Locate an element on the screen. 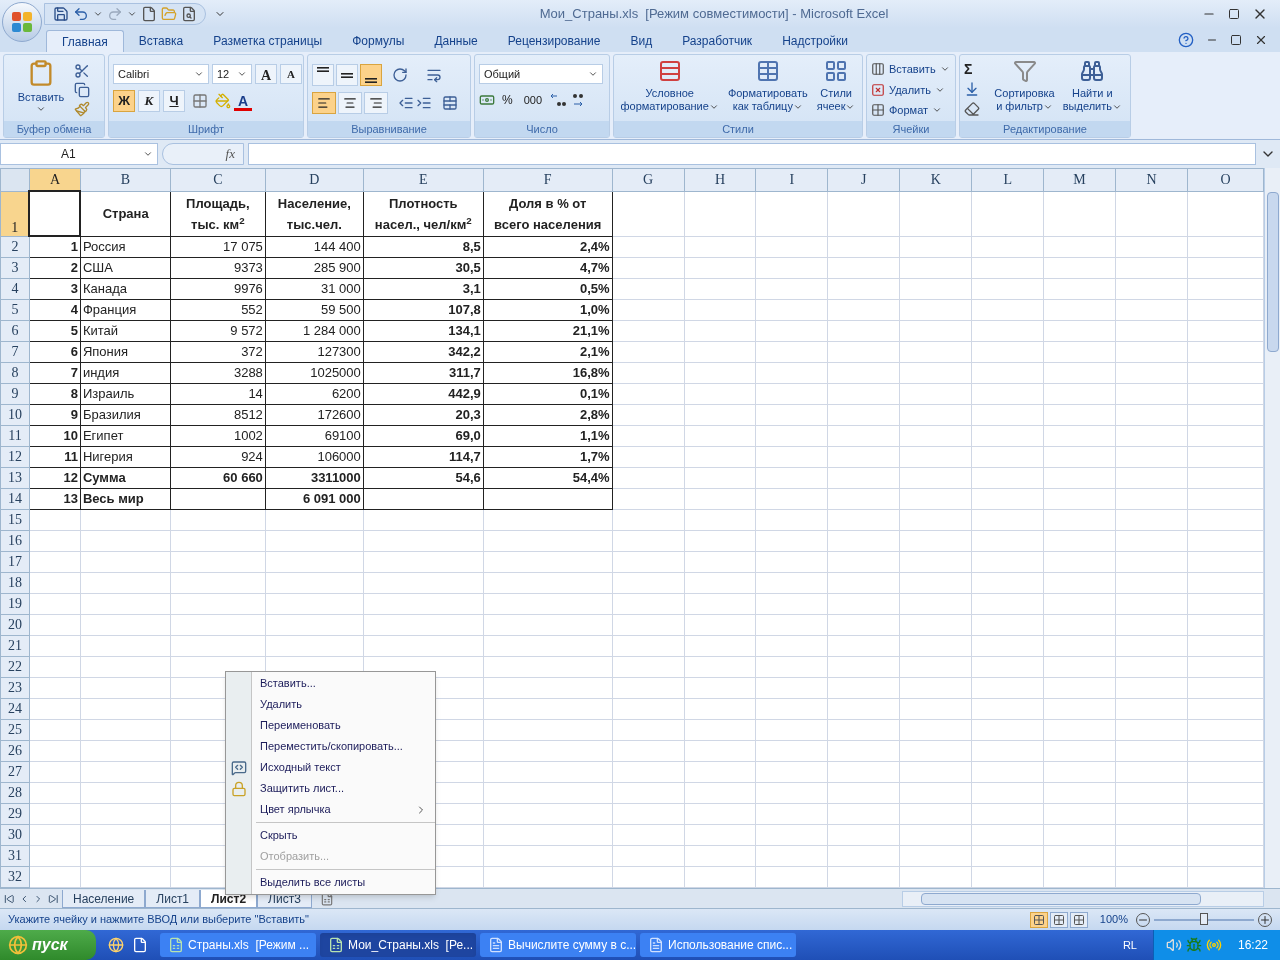 Image resolution: width=1280 pixels, height=960 pixels. row-header: 27 is located at coordinates (15, 771).